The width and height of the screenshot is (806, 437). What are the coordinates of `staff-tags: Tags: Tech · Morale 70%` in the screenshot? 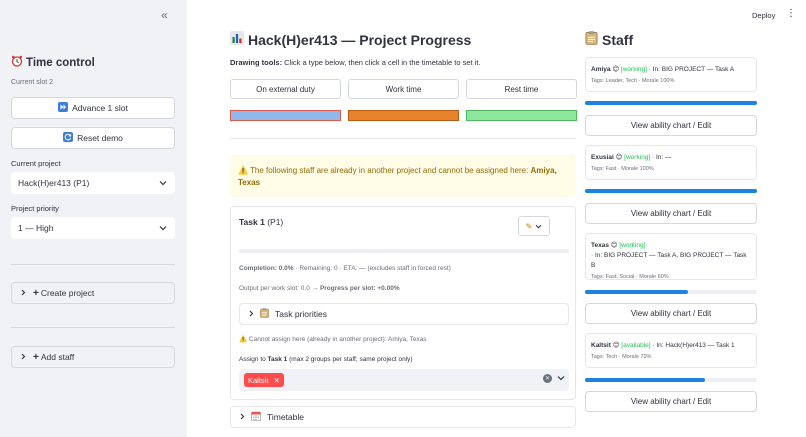 It's located at (621, 357).